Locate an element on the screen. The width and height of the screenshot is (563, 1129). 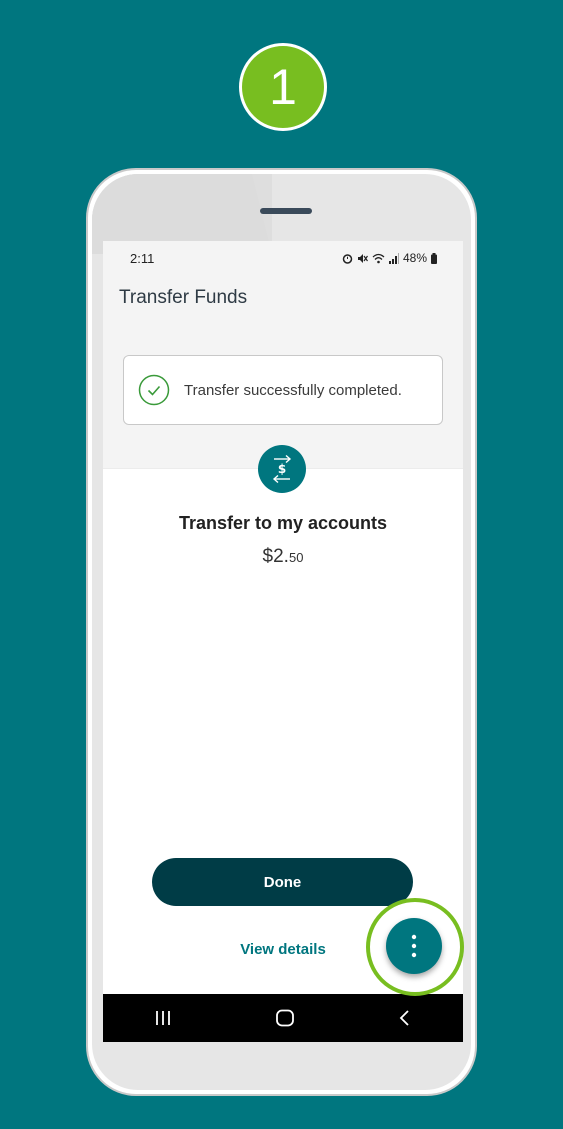
alarm-icon is located at coordinates (347, 258).